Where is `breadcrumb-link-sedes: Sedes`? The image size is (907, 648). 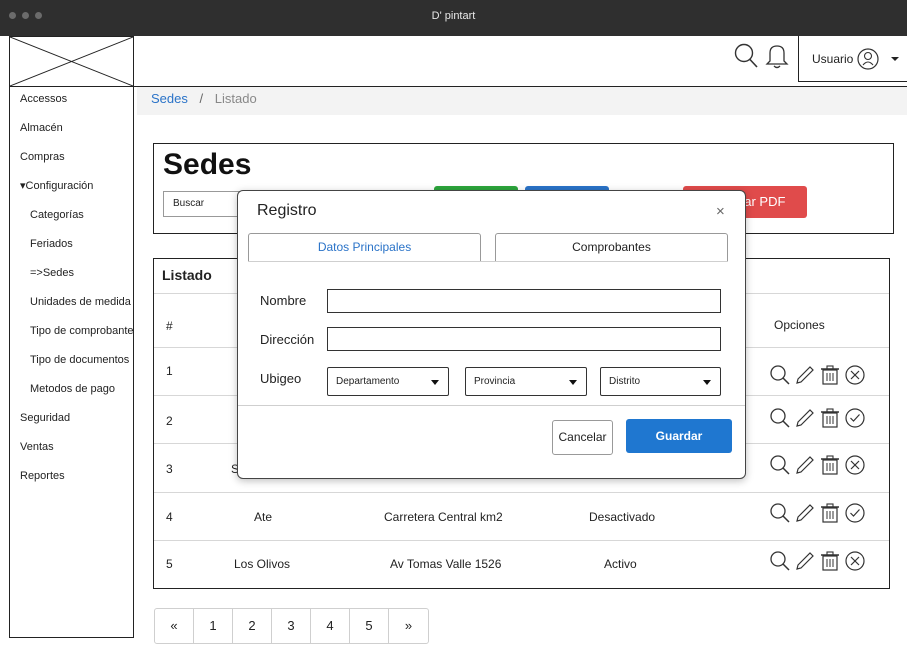
breadcrumb-link-sedes: Sedes is located at coordinates (169, 98).